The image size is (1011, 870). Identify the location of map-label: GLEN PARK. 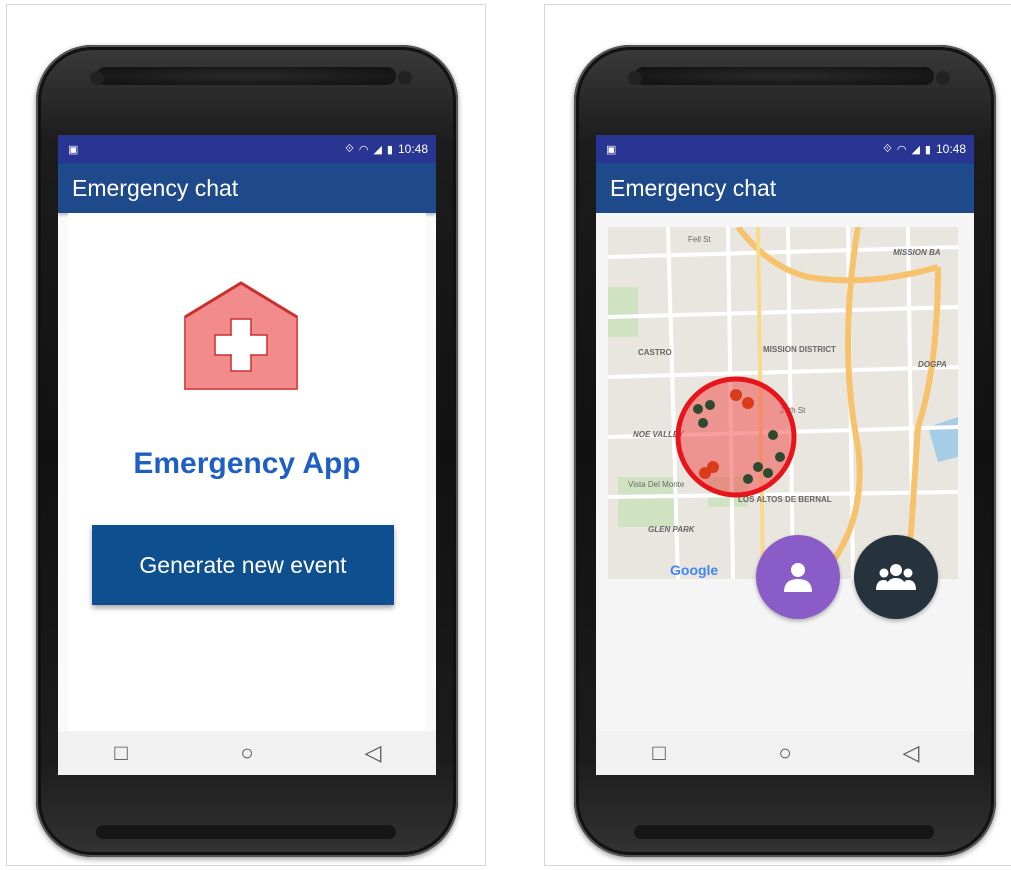
(672, 529).